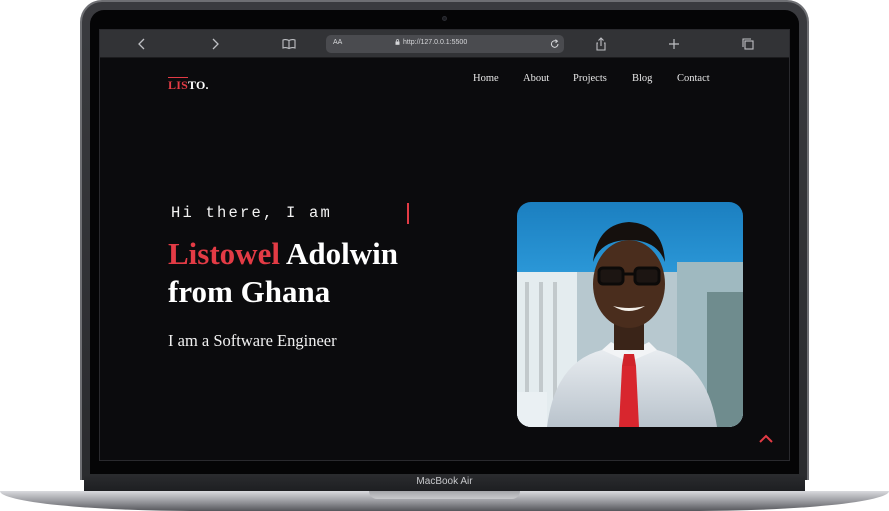 This screenshot has width=889, height=511. Describe the element at coordinates (435, 42) in the screenshot. I see `url-text: http://127.0.0.1:5500` at that location.